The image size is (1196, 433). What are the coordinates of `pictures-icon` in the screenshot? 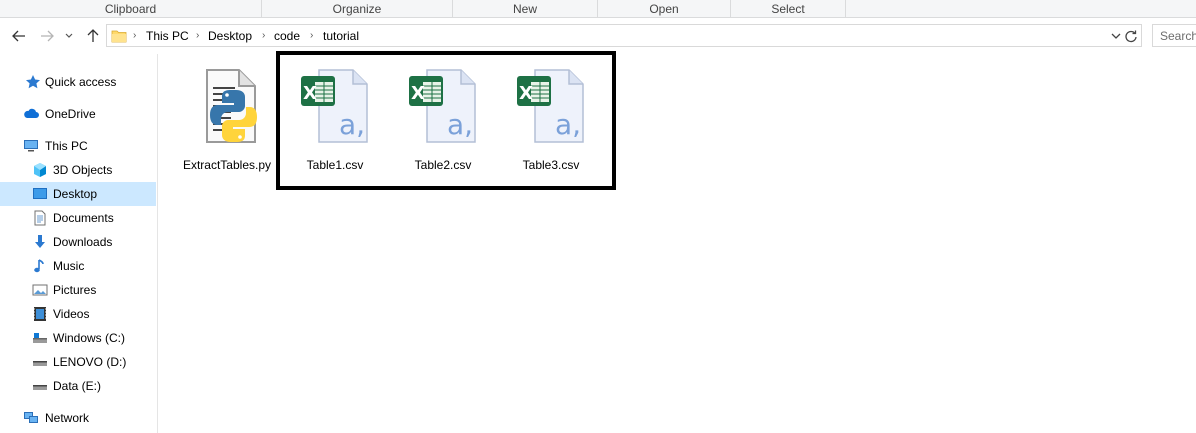 It's located at (40, 290).